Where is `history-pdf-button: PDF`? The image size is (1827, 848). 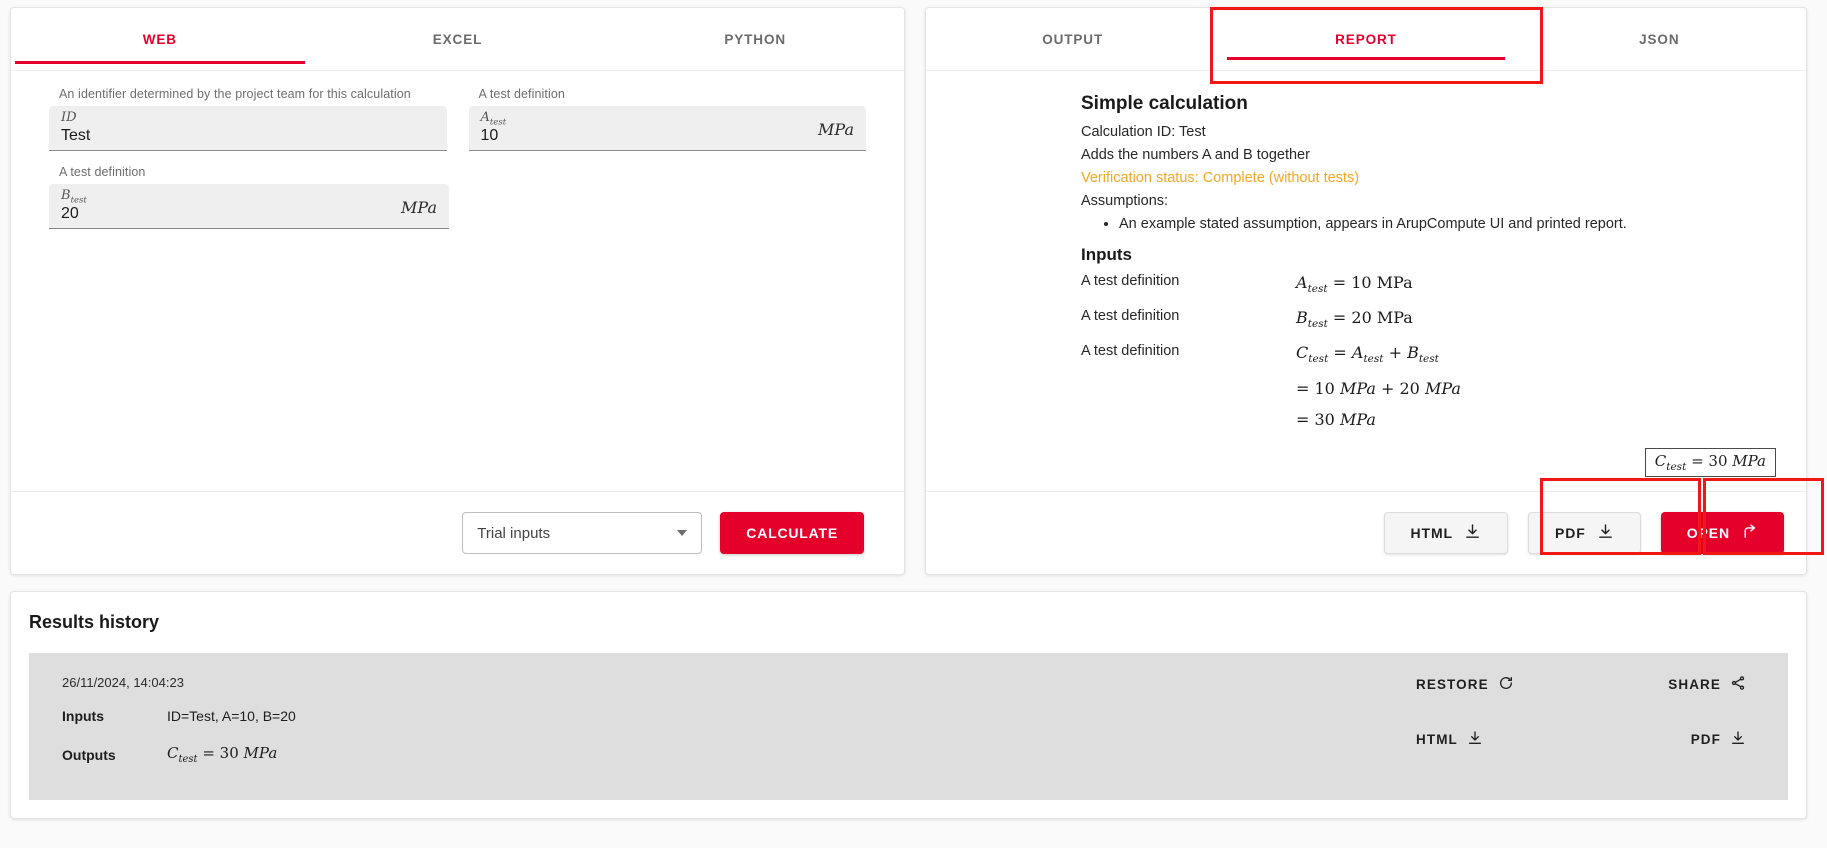 history-pdf-button: PDF is located at coordinates (1718, 739).